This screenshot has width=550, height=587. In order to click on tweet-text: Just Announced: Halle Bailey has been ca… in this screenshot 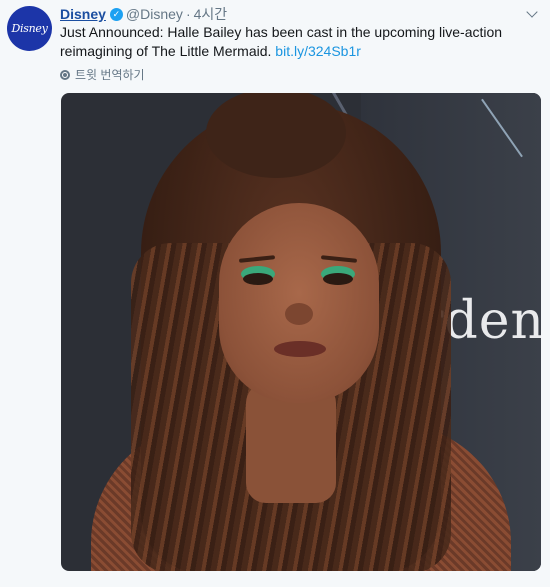, I will do `click(290, 42)`.